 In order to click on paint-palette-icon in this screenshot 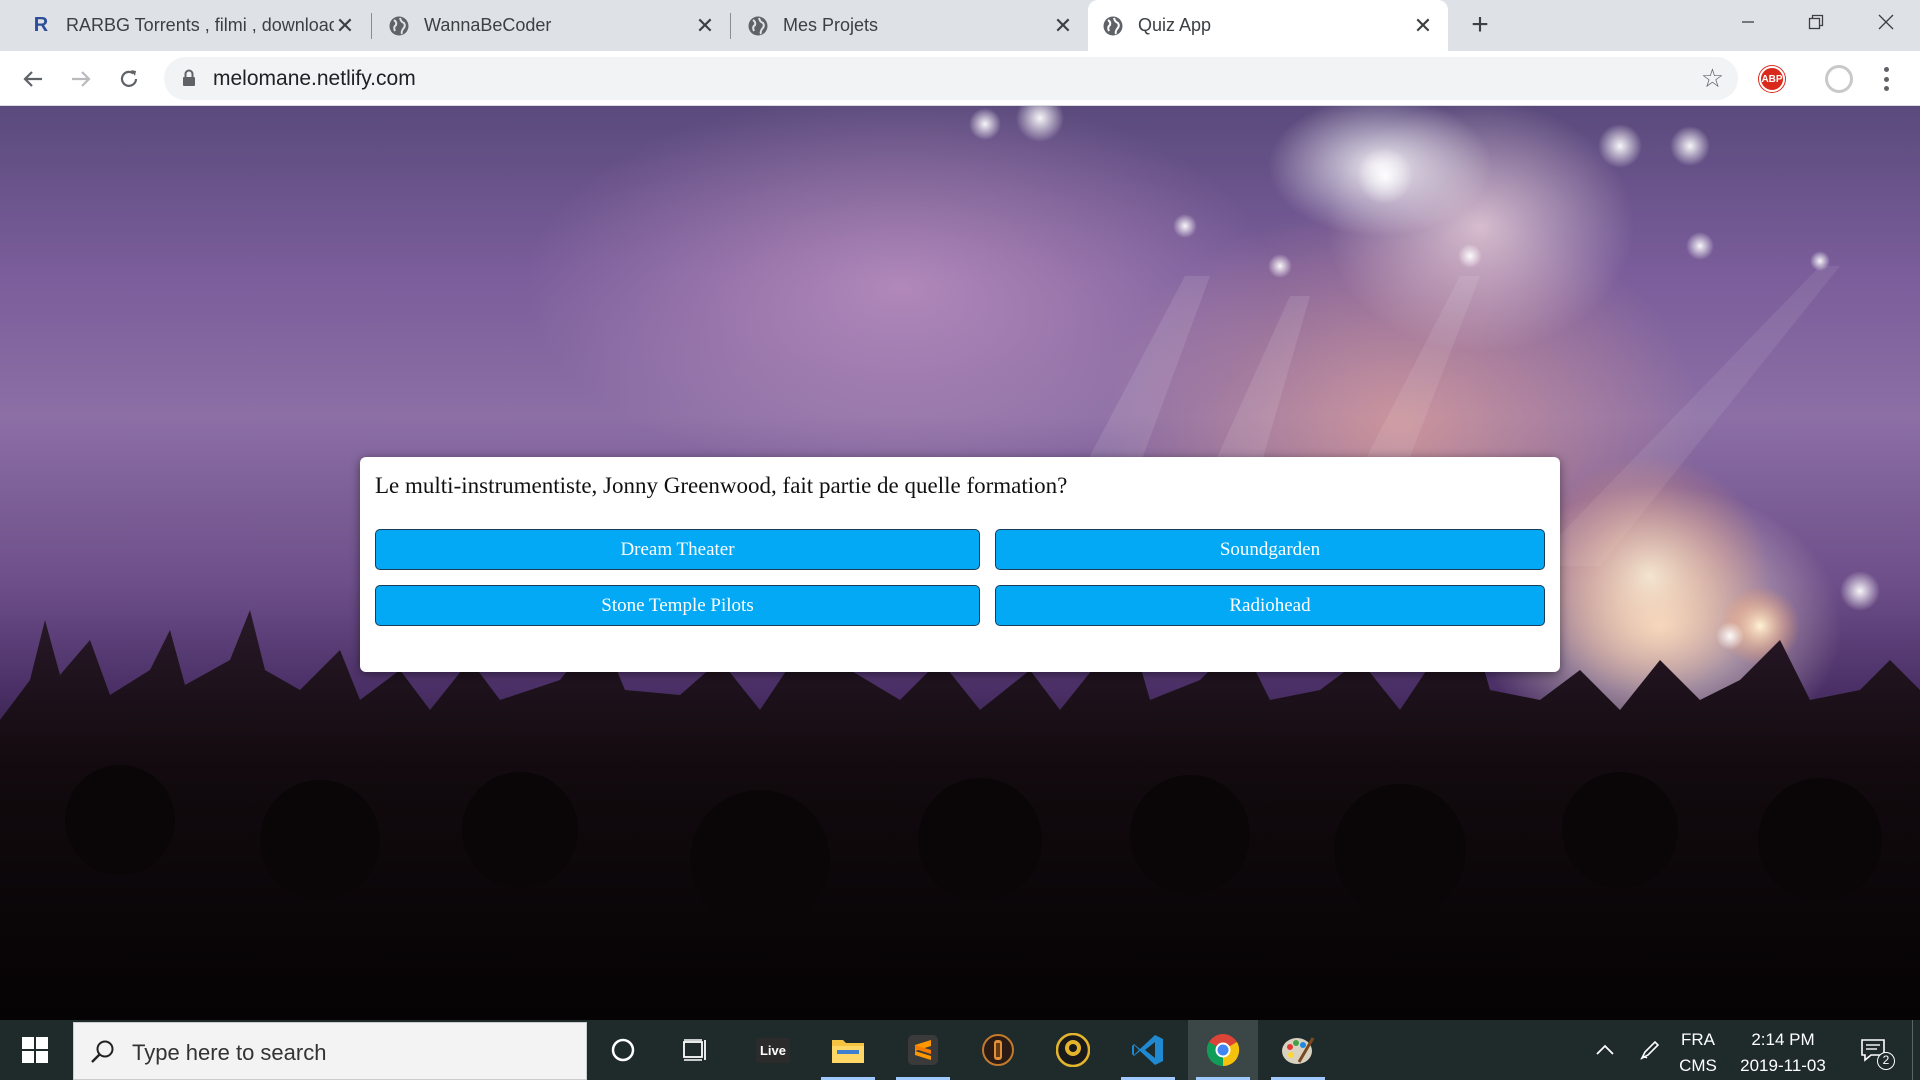, I will do `click(1298, 1050)`.